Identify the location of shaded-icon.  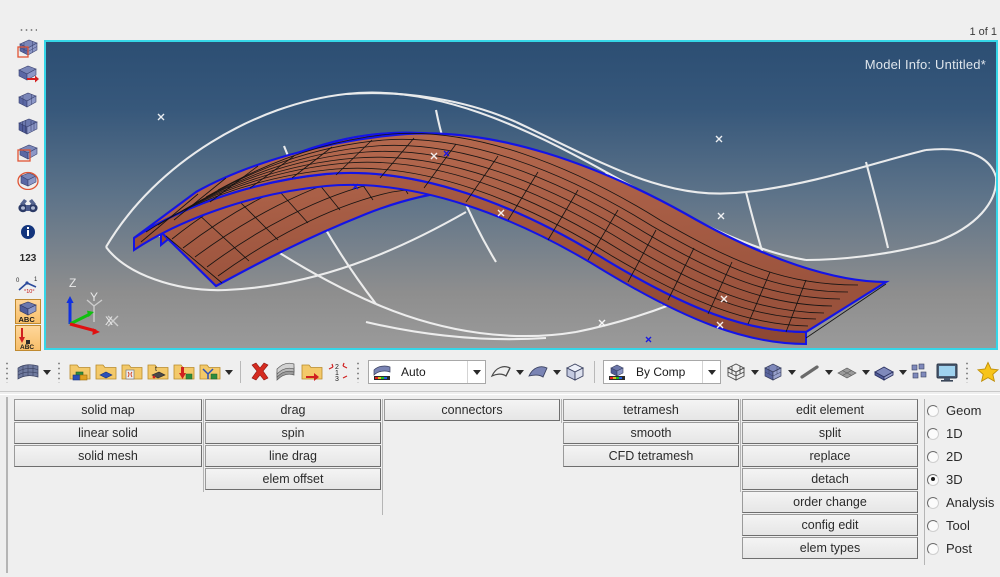
(538, 372).